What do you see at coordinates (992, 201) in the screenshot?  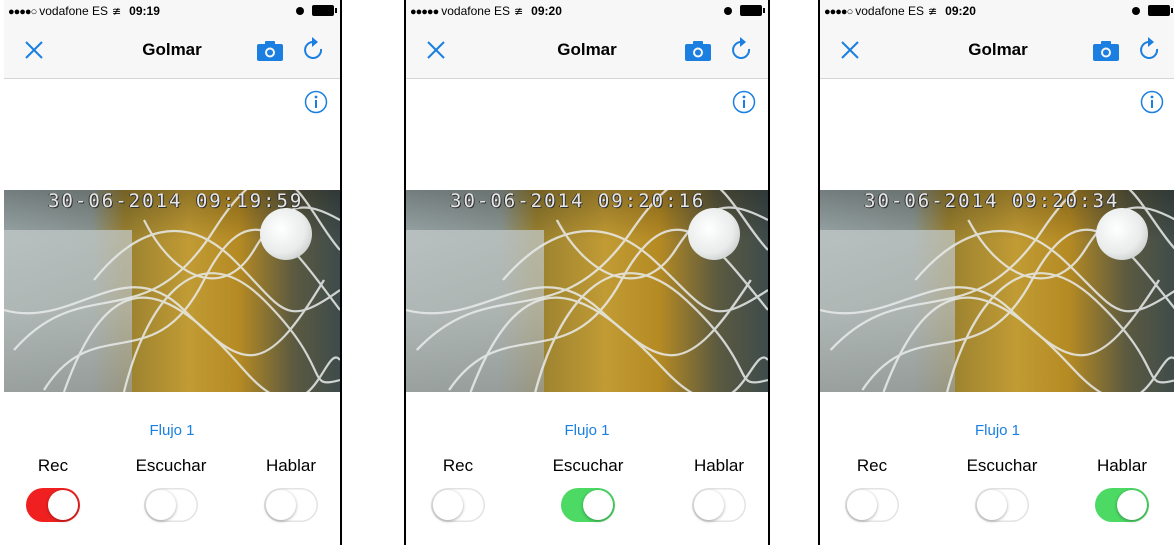 I see `video-timestamp: 30-06-2014 09:20:34` at bounding box center [992, 201].